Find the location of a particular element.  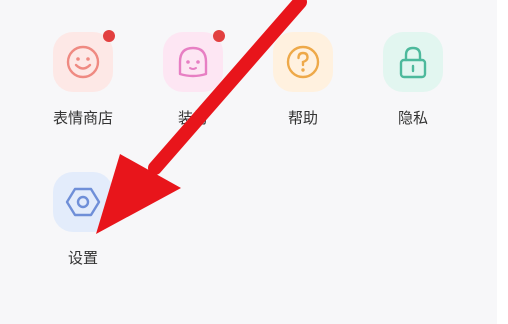

grid-item-emoji-store: 表情商店 is located at coordinates (83, 78).